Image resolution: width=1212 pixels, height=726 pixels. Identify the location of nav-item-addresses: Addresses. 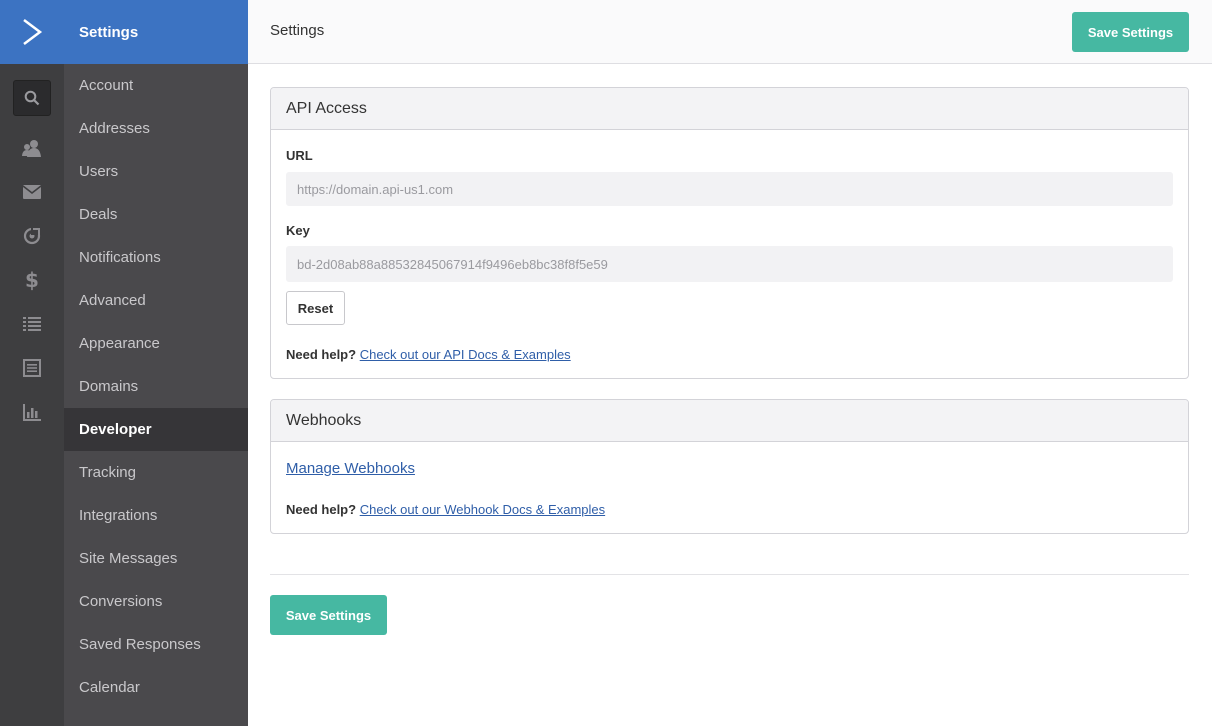
(156, 128).